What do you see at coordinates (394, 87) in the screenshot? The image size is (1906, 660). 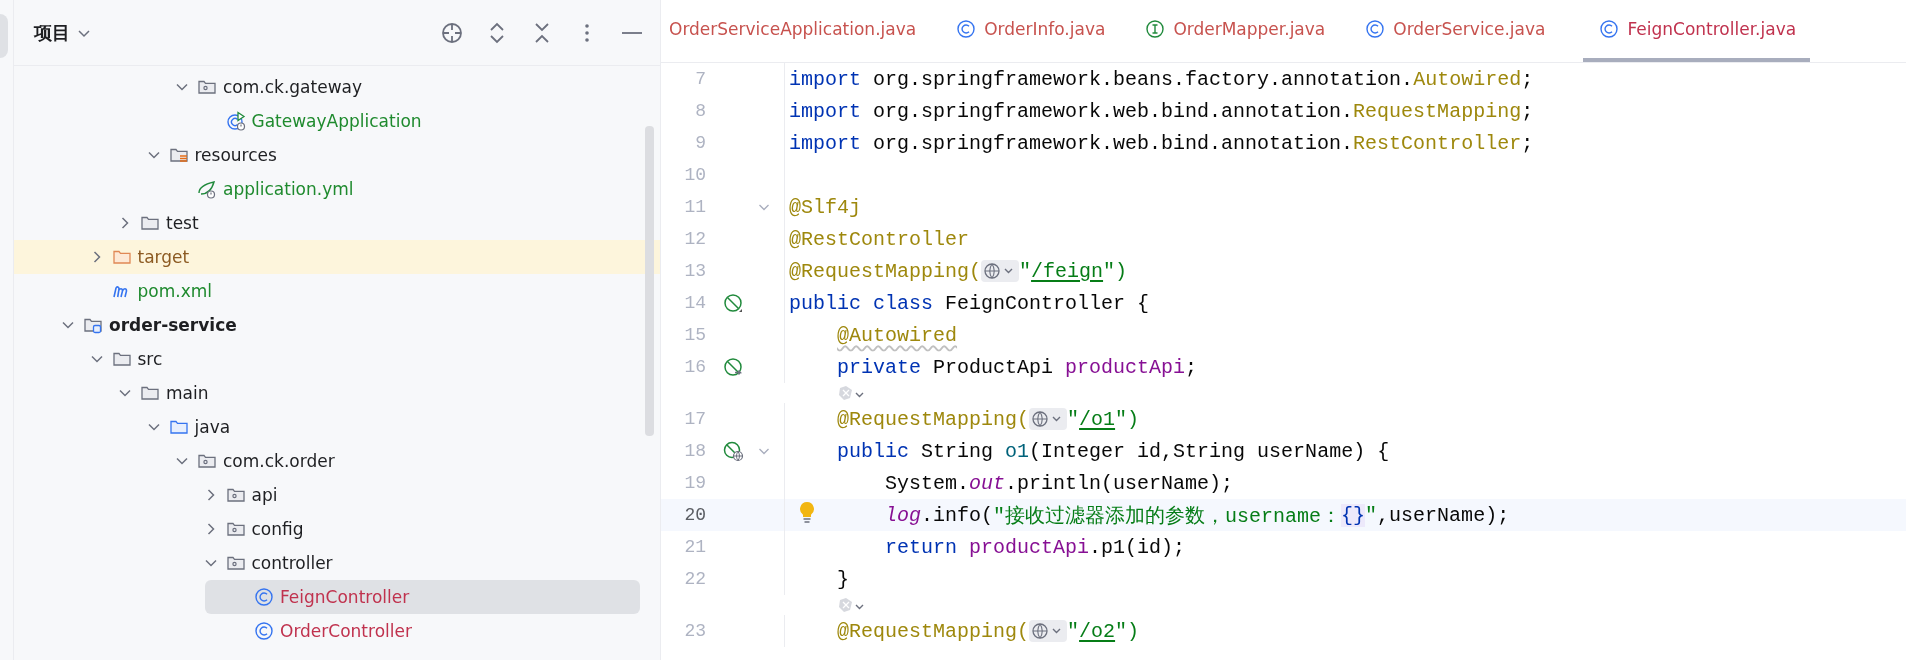 I see `tree-item: com.ck.gateway` at bounding box center [394, 87].